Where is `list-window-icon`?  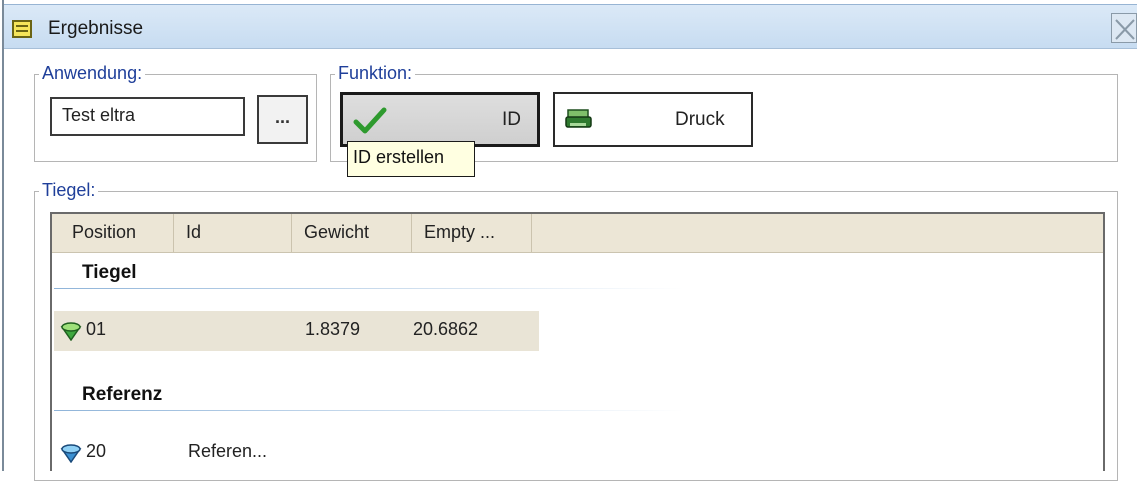 list-window-icon is located at coordinates (22, 29).